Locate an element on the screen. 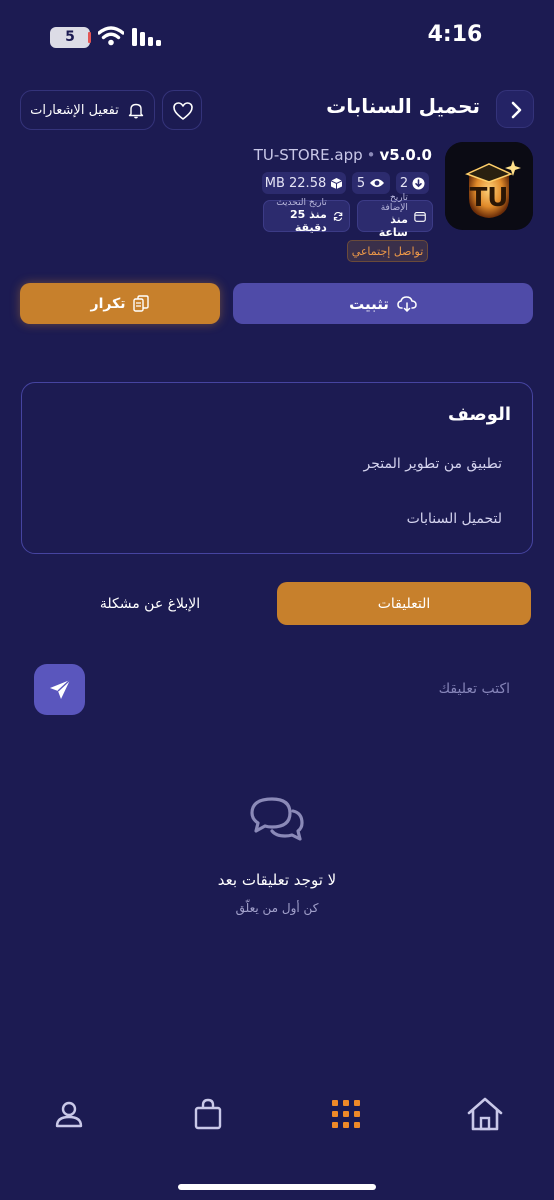 The image size is (554, 1200). views-count: 5 is located at coordinates (361, 183).